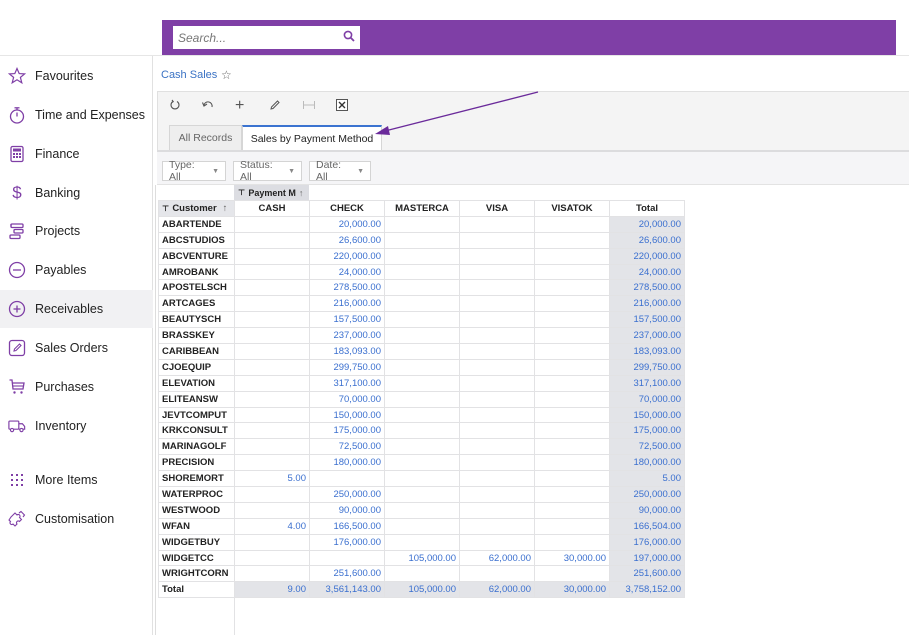 The height and width of the screenshot is (635, 909). I want to click on table-row: WFAN 4.00 166,500.00 166,504.00, so click(421, 526).